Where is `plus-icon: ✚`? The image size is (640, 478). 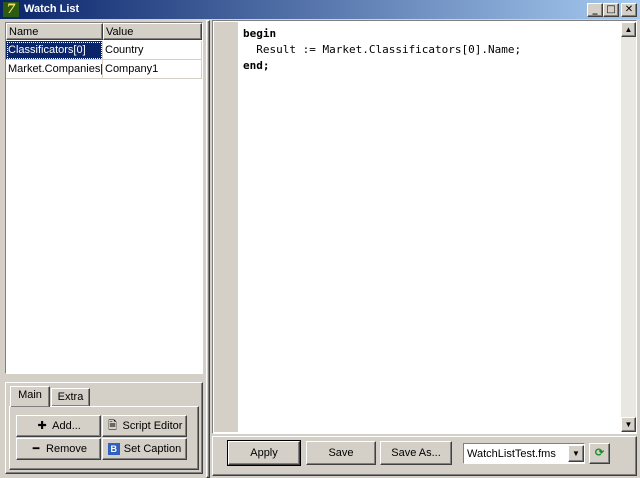 plus-icon: ✚ is located at coordinates (42, 426).